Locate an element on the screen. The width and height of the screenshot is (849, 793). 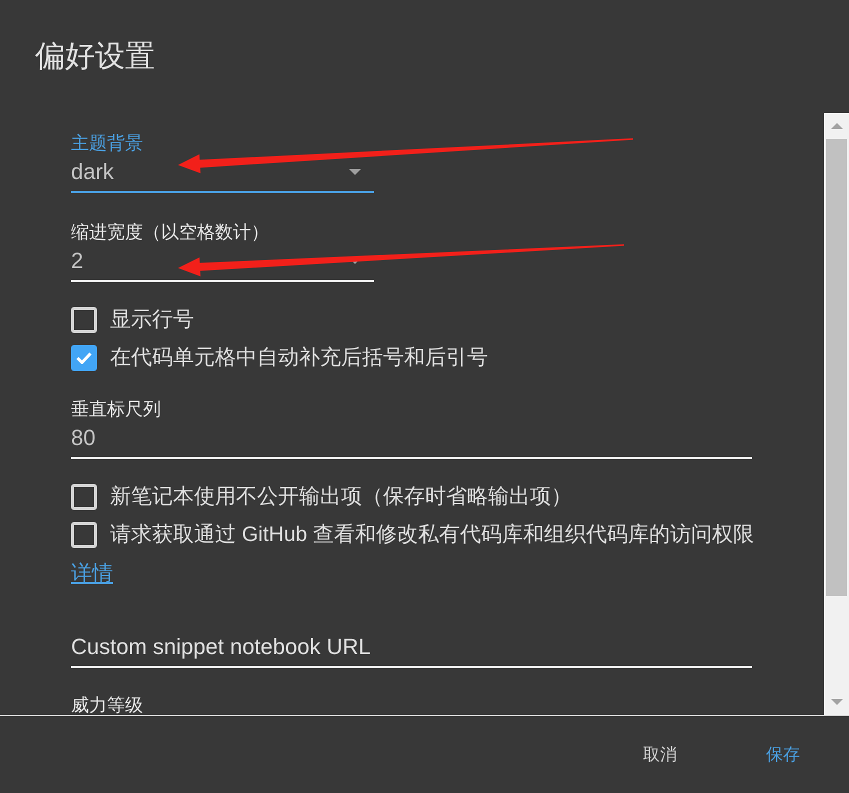
checkbox-label: 新笔记本使用不公开输出项（保存时省略输出项） is located at coordinates (341, 497).